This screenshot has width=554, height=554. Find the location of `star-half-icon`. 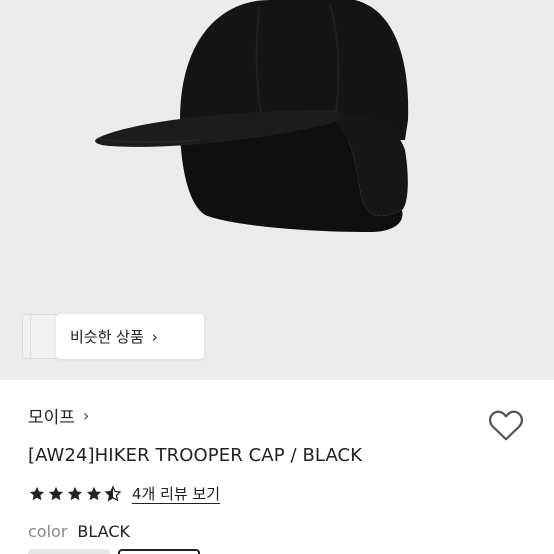

star-half-icon is located at coordinates (113, 493).